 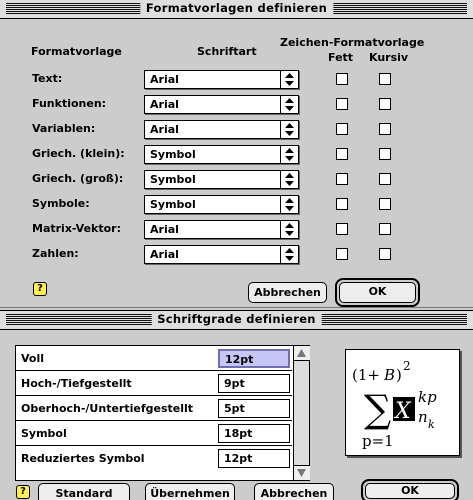 What do you see at coordinates (44, 433) in the screenshot?
I see `size-label: Symbol` at bounding box center [44, 433].